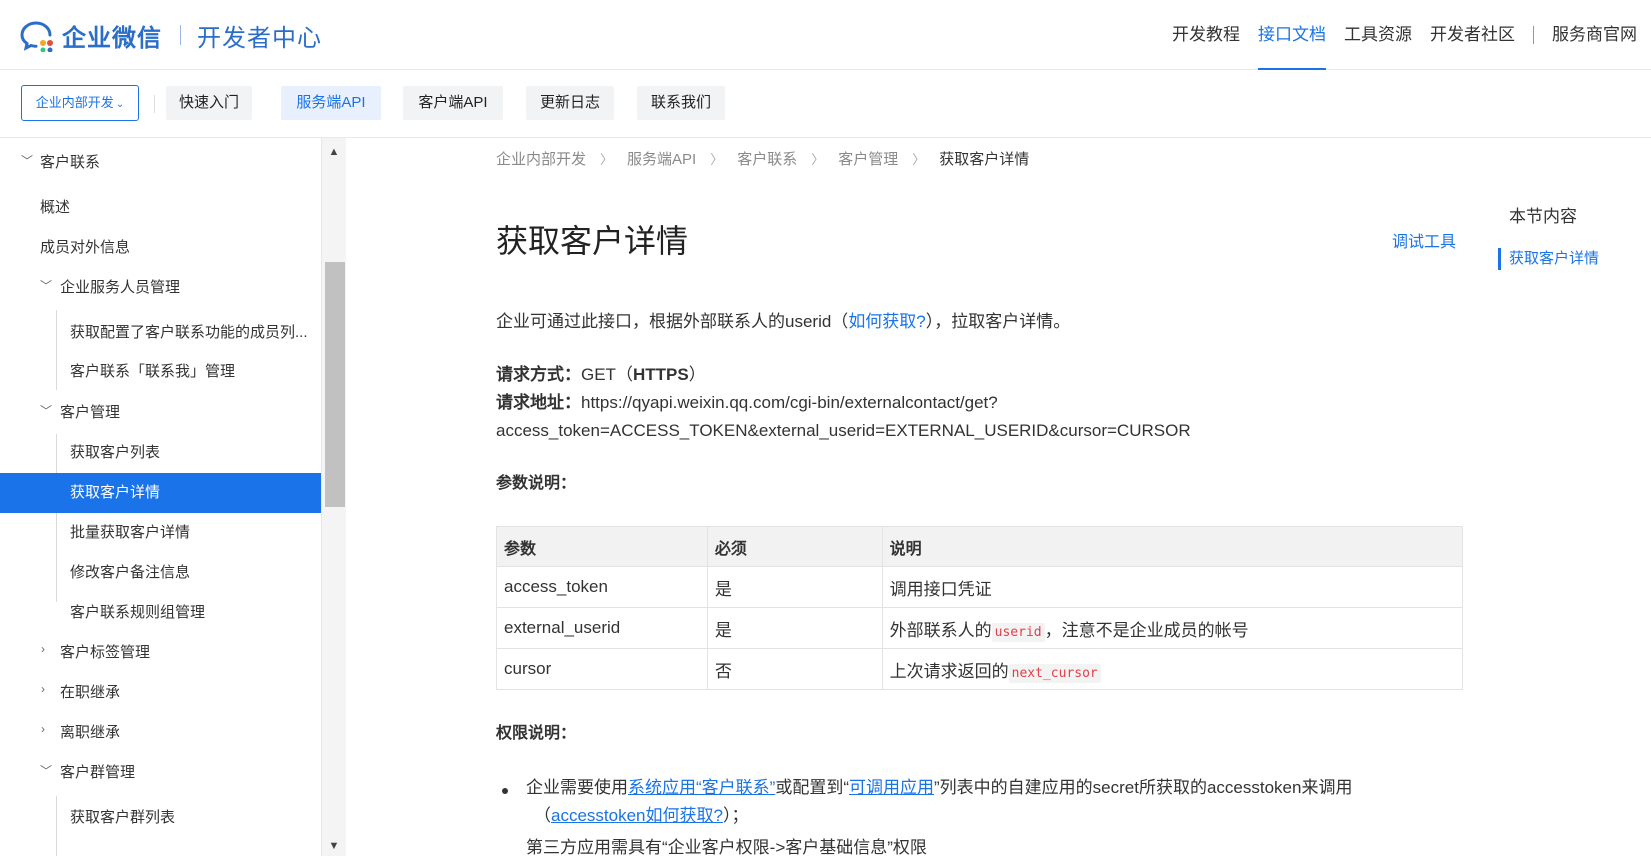 This screenshot has width=1651, height=856. Describe the element at coordinates (160, 573) in the screenshot. I see `sidebar-item-edit-remark: 修改客户备注信息` at that location.